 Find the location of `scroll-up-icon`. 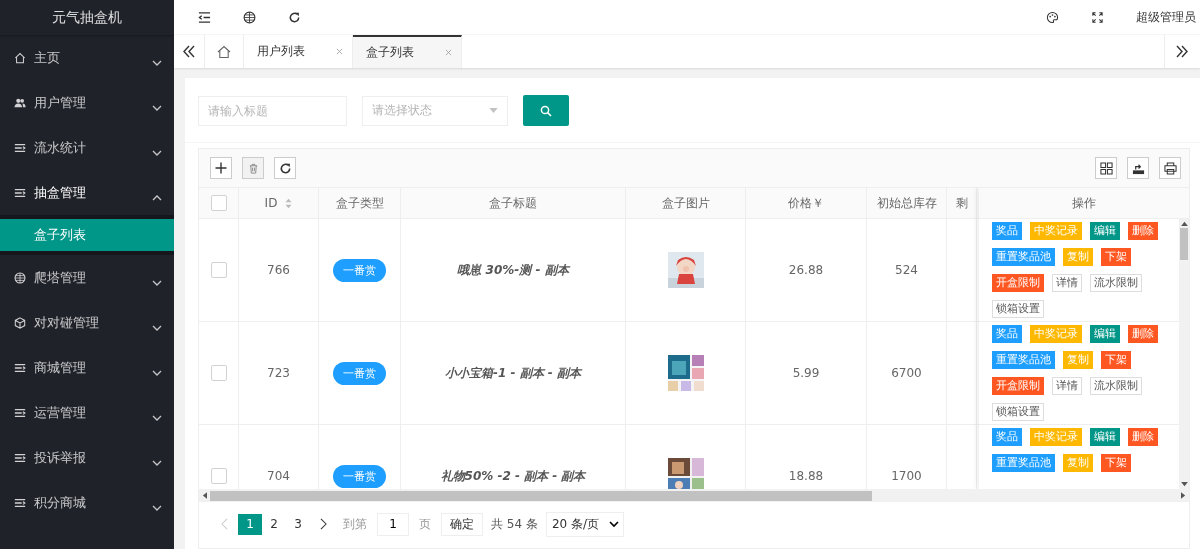

scroll-up-icon is located at coordinates (1184, 223).